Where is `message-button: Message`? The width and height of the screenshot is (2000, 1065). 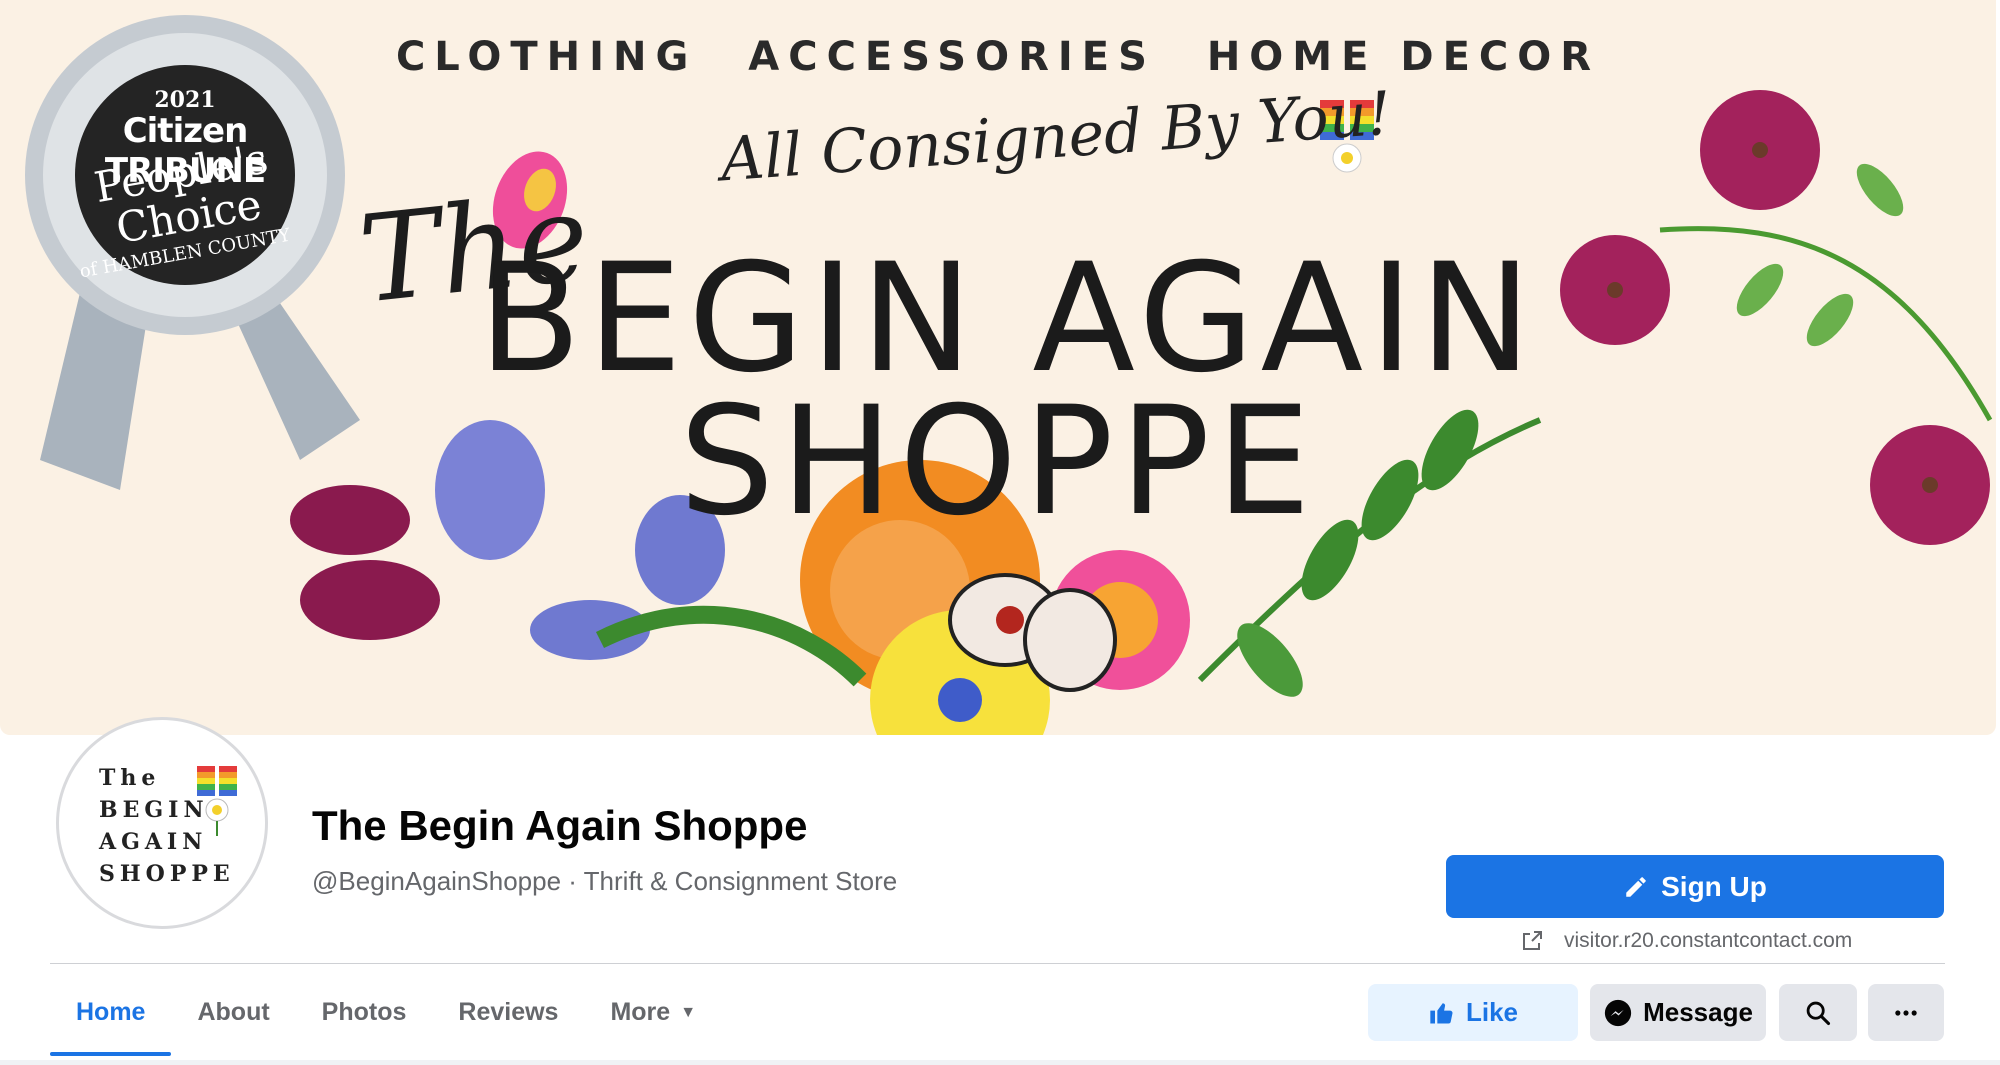 message-button: Message is located at coordinates (1678, 1012).